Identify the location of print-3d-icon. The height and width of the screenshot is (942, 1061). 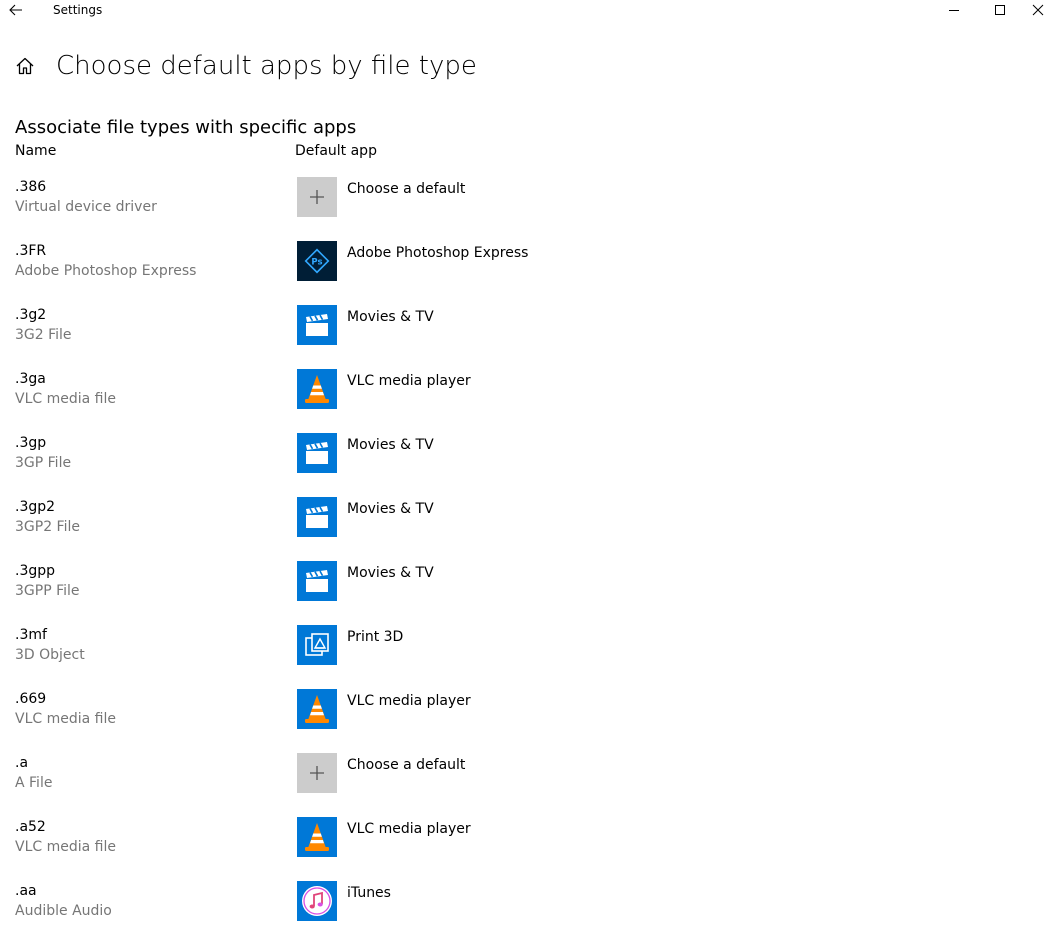
(317, 645).